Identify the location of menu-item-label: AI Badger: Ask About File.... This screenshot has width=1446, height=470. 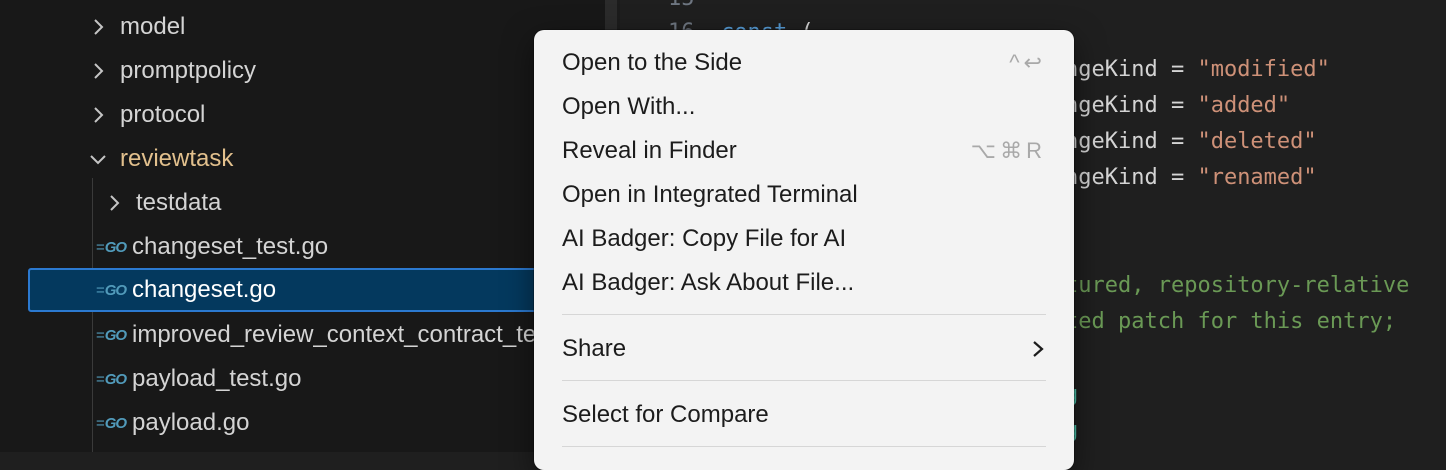
(708, 282).